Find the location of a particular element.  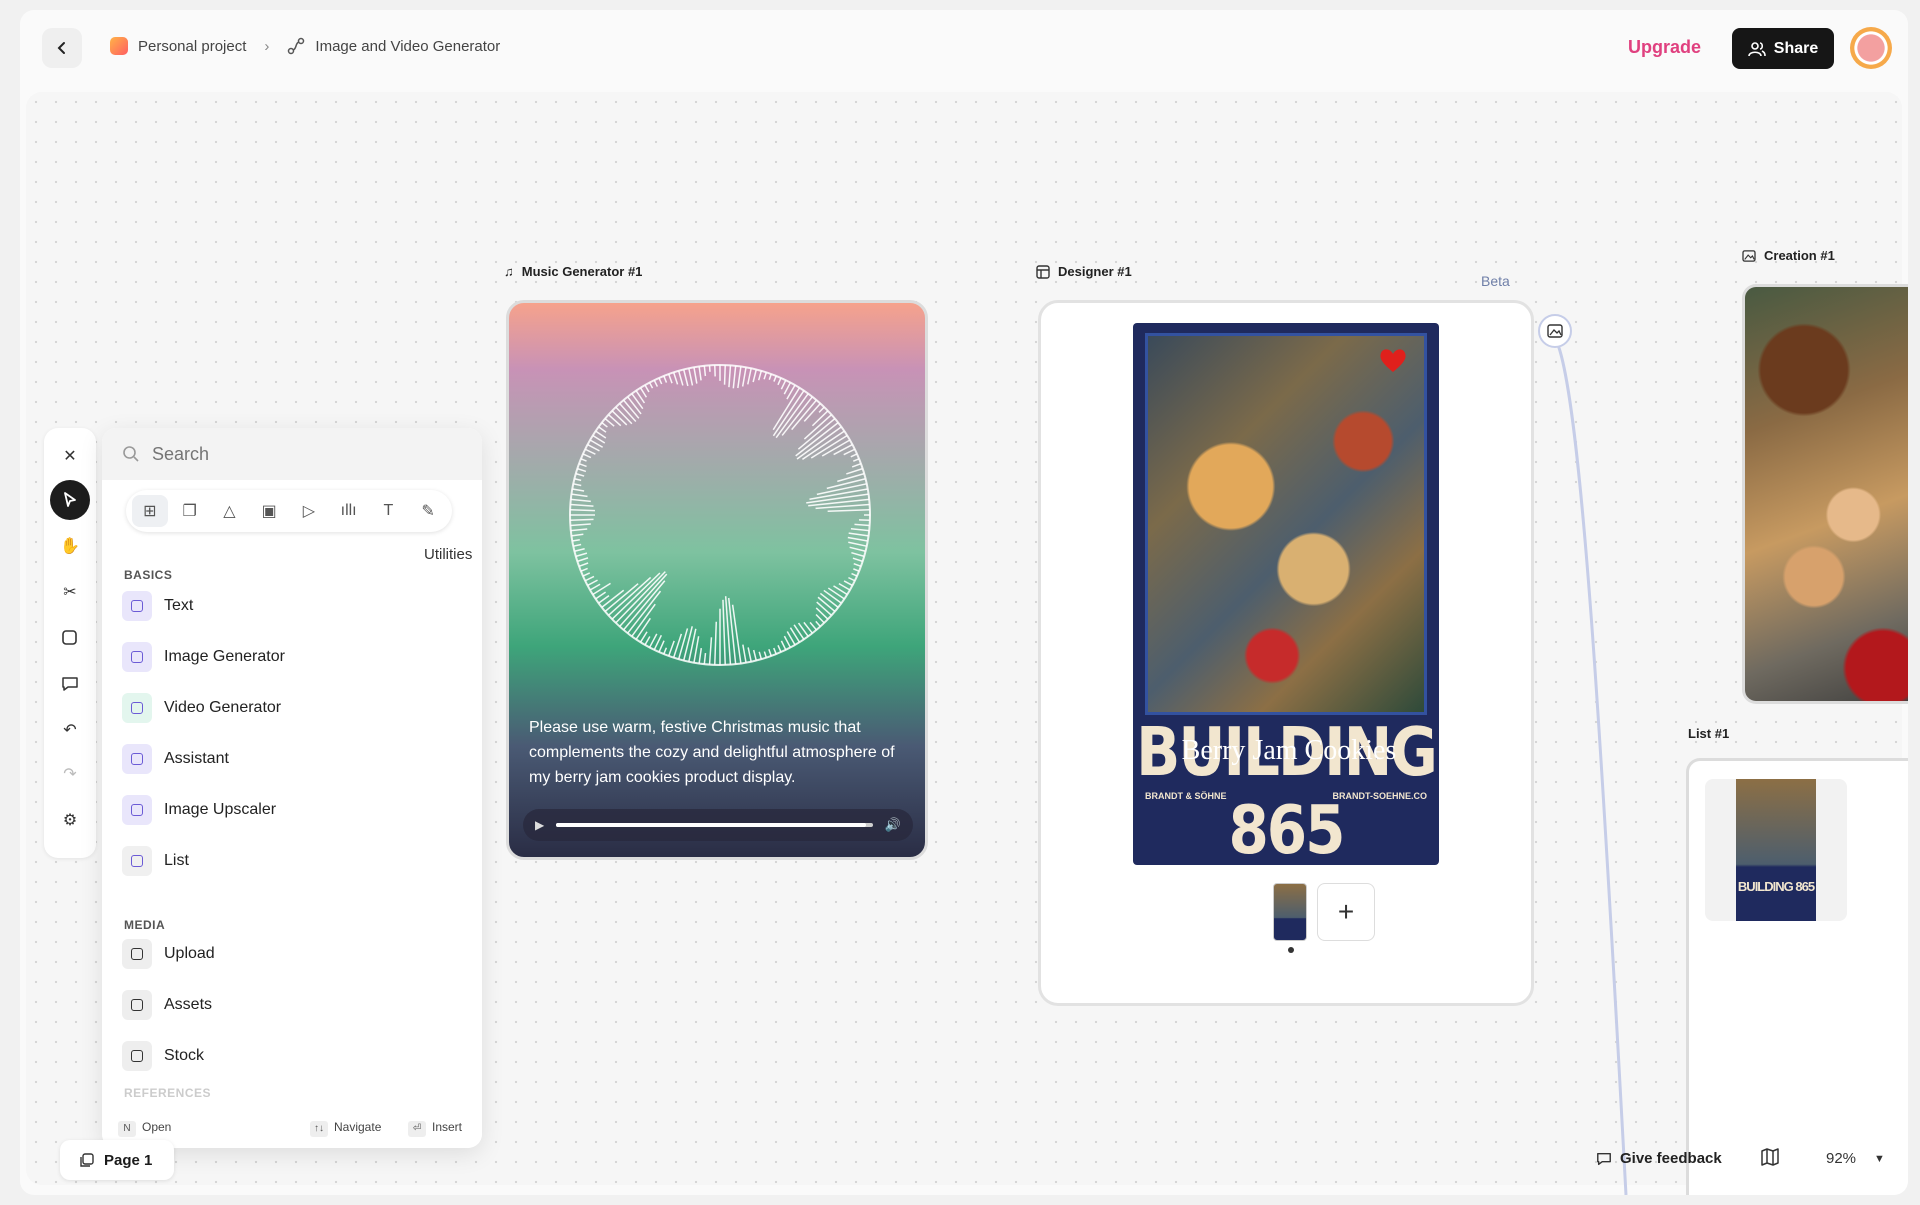

heart-icon is located at coordinates (1393, 360).